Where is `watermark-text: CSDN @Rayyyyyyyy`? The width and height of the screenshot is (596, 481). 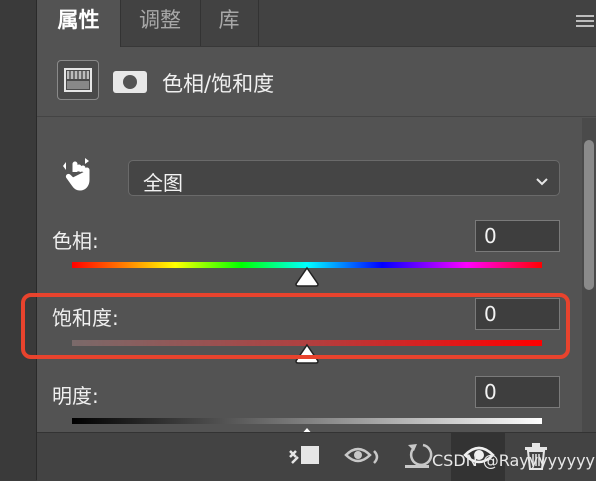 watermark-text: CSDN @Rayyyyyyyy is located at coordinates (514, 460).